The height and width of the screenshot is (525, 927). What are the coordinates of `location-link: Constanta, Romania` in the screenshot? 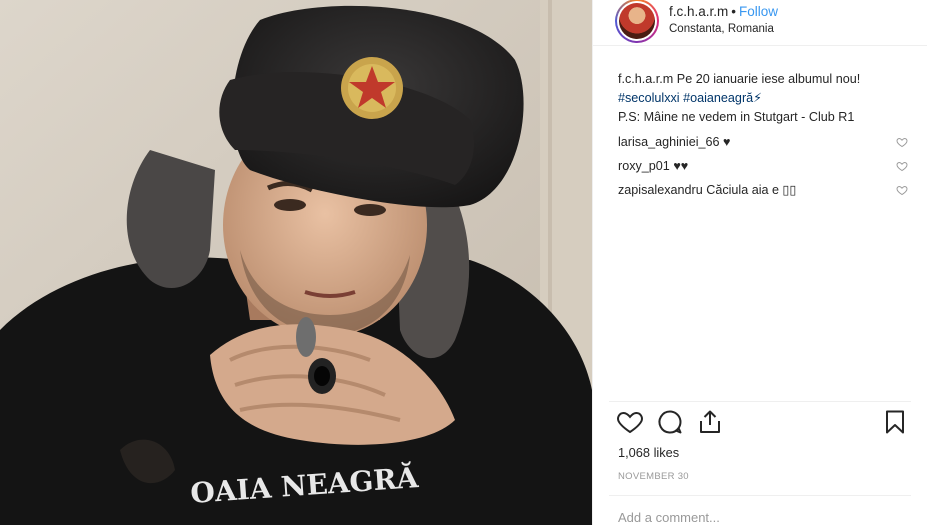 It's located at (723, 29).